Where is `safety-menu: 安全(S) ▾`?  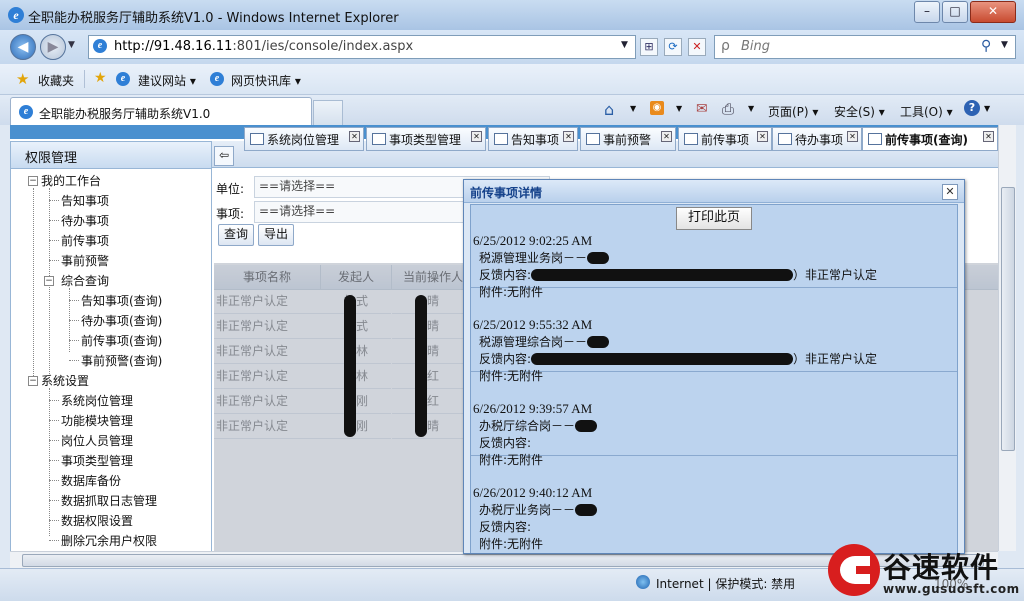 safety-menu: 安全(S) ▾ is located at coordinates (859, 111).